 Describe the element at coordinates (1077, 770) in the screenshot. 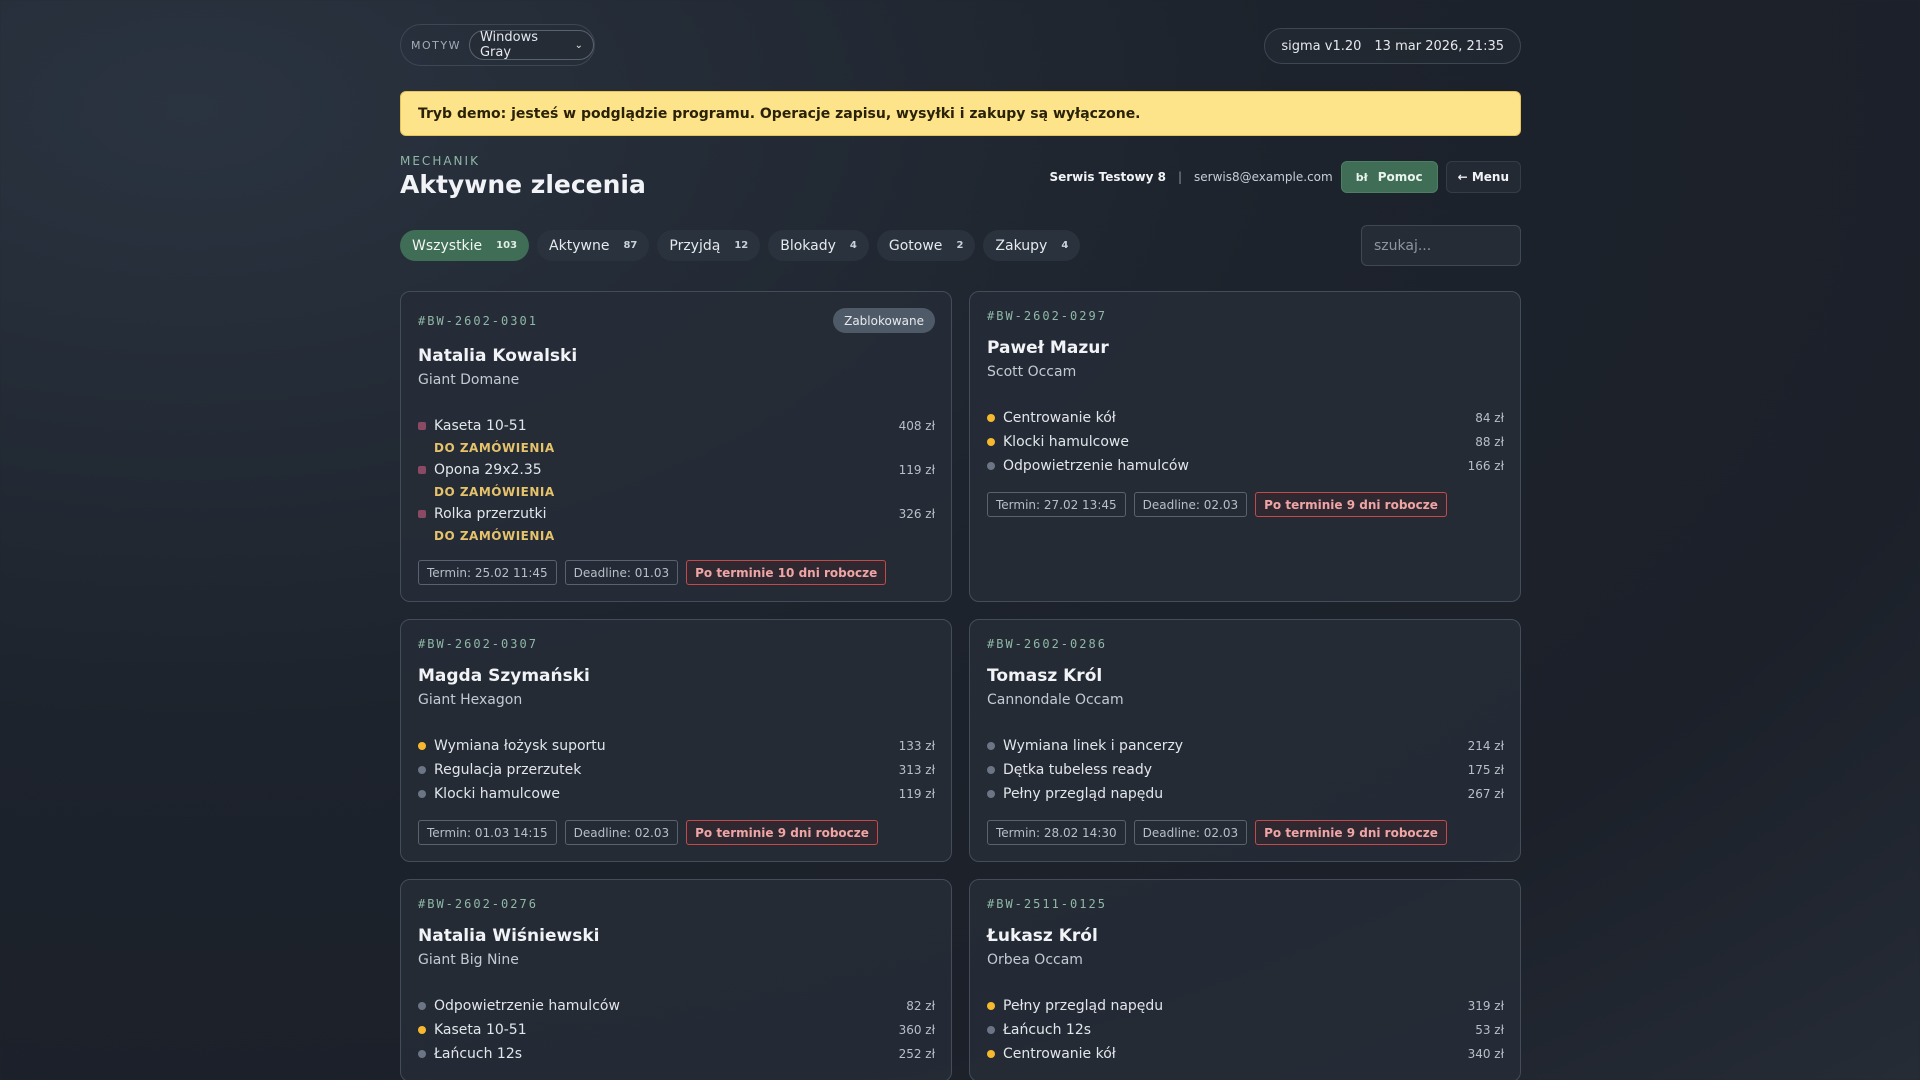

I see `service-item-name: Dętka tubeless ready` at that location.